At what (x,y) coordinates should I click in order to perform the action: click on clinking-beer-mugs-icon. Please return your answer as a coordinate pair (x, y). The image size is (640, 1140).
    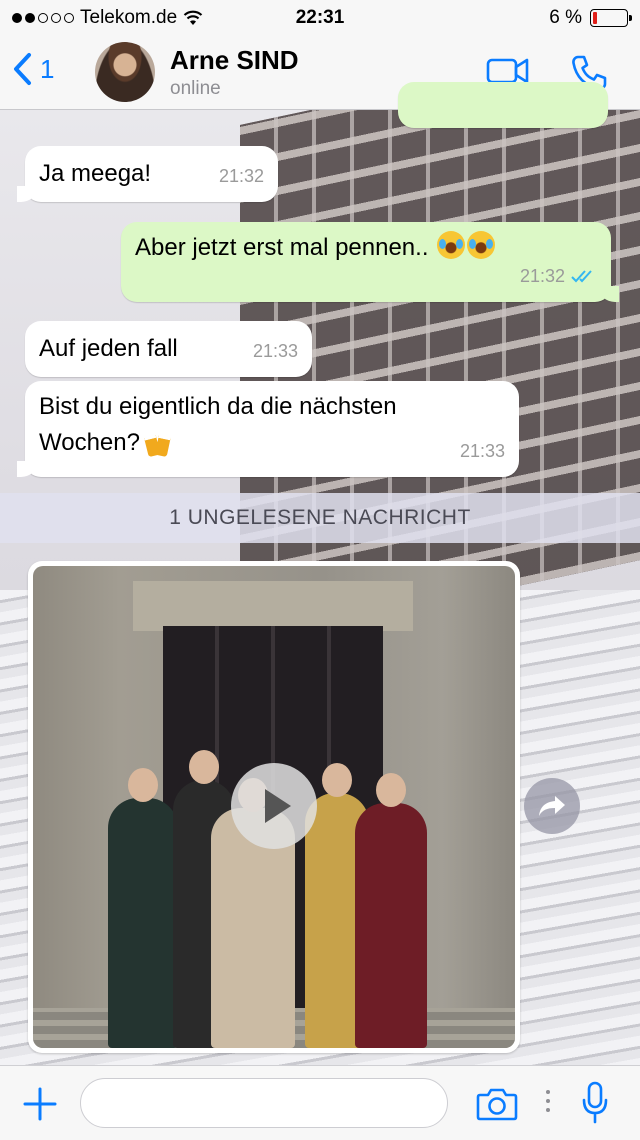
    Looking at the image, I should click on (157, 442).